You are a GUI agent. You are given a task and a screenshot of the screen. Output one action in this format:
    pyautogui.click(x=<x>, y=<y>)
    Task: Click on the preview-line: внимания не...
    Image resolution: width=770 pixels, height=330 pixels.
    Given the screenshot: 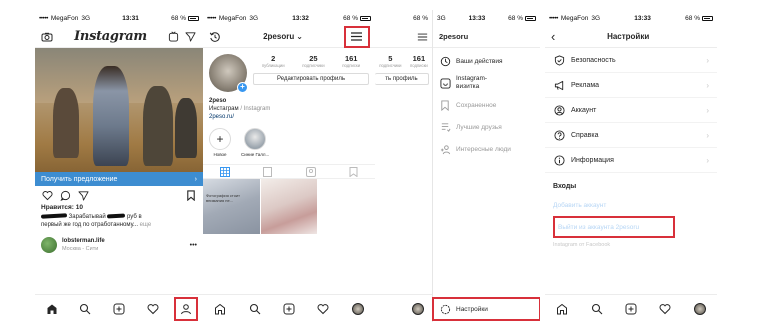 What is the action you would take?
    pyautogui.click(x=220, y=201)
    